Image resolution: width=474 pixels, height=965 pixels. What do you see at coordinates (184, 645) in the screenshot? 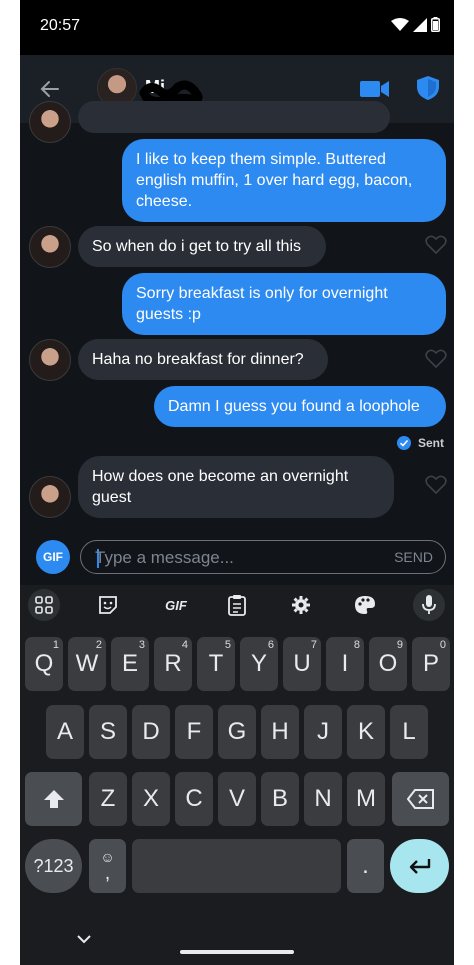
I see `key-number-hint: 4` at bounding box center [184, 645].